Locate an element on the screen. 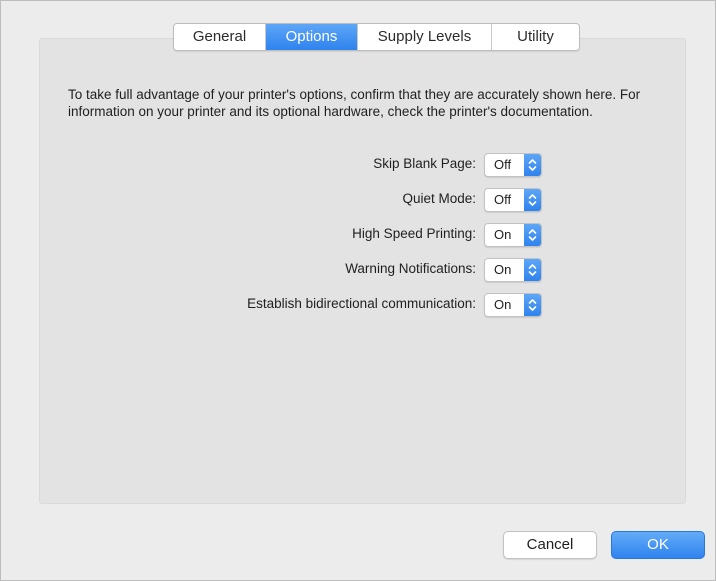 This screenshot has width=716, height=581. option-label: Establish bidirectional communication: is located at coordinates (361, 303).